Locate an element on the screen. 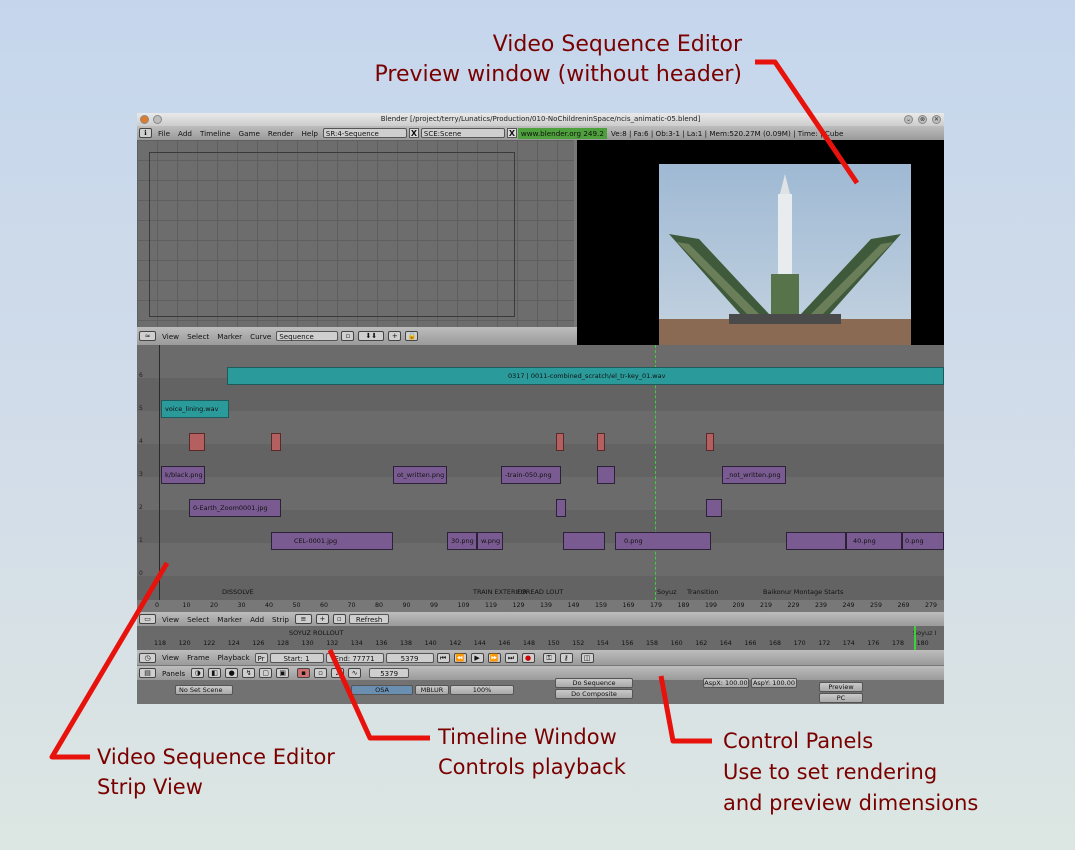  keyframe-icon: ⚿ is located at coordinates (549, 657).